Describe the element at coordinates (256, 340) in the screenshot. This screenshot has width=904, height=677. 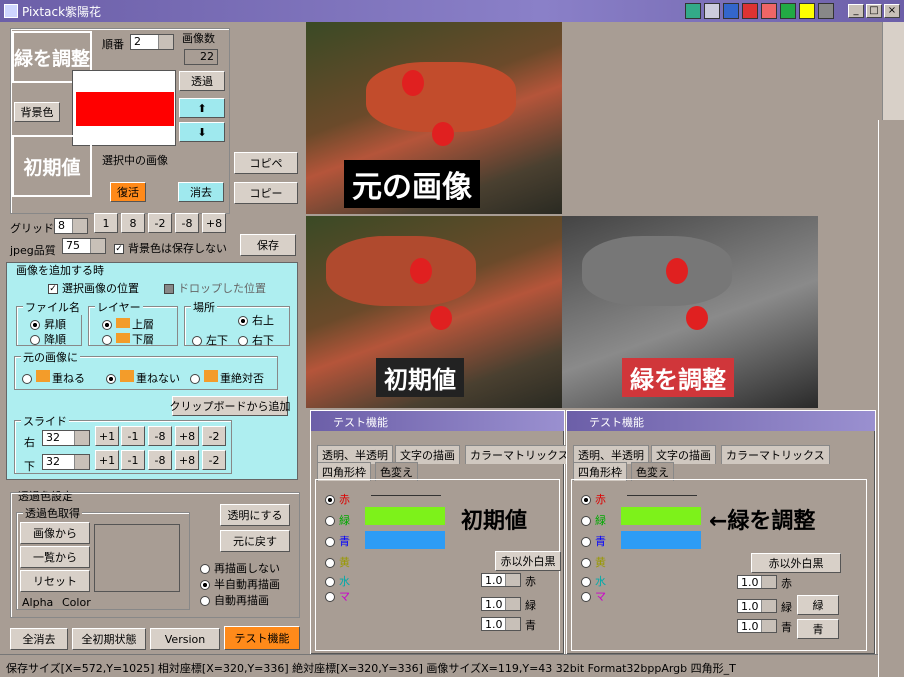
I see `place-lr-radio: 右下` at that location.